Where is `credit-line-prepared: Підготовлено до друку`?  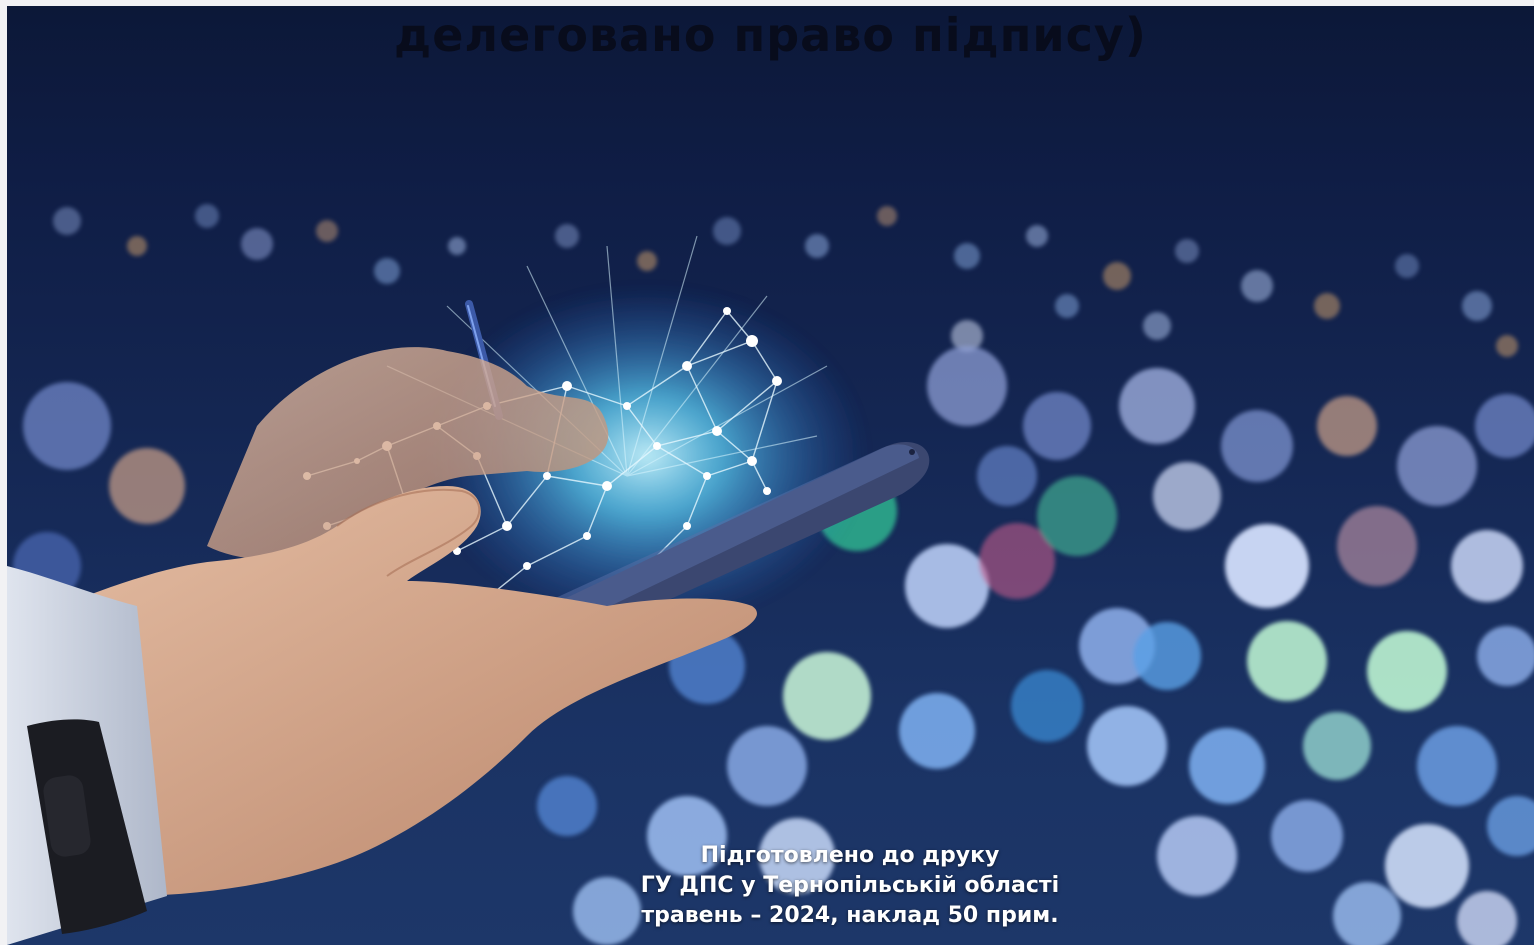
credit-line-prepared: Підготовлено до друку is located at coordinates (850, 855).